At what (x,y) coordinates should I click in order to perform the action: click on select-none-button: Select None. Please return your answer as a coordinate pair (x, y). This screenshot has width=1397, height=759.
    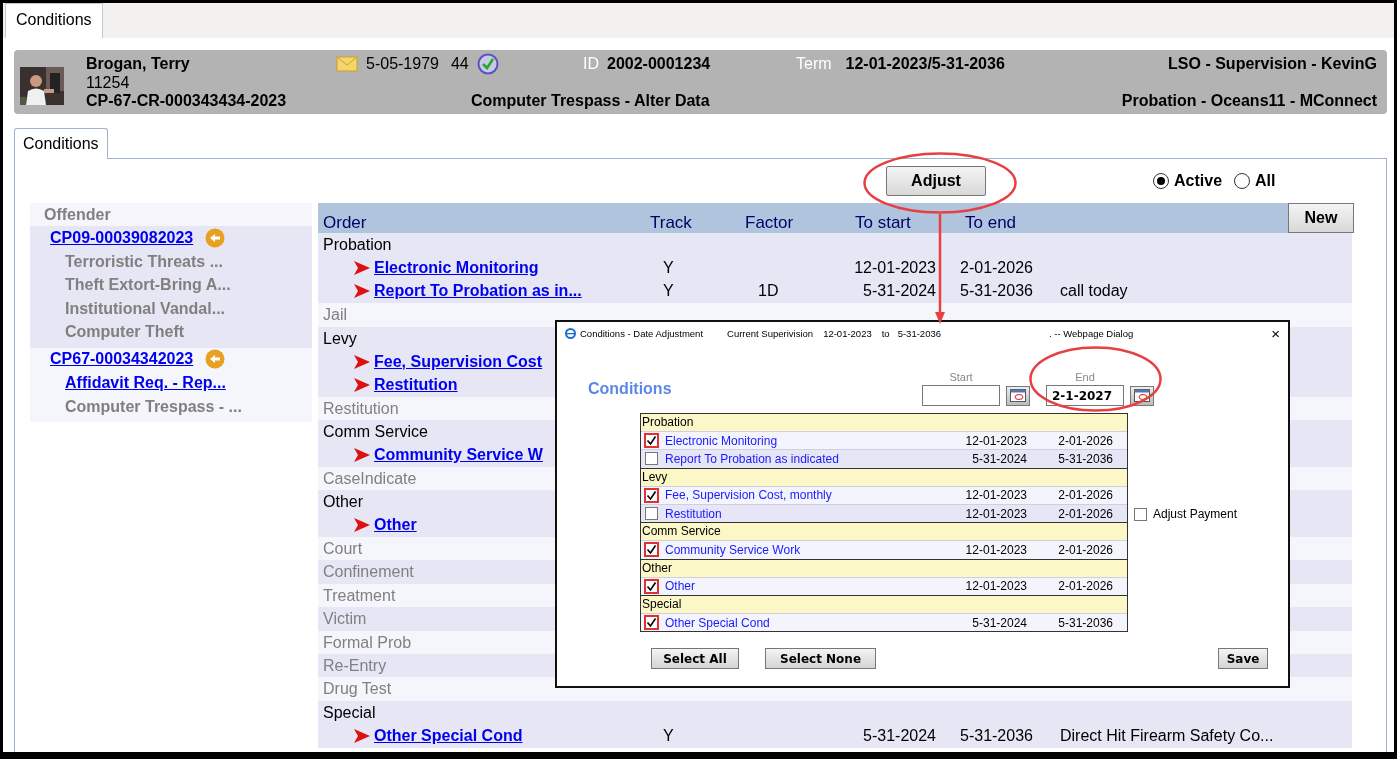
    Looking at the image, I should click on (820, 659).